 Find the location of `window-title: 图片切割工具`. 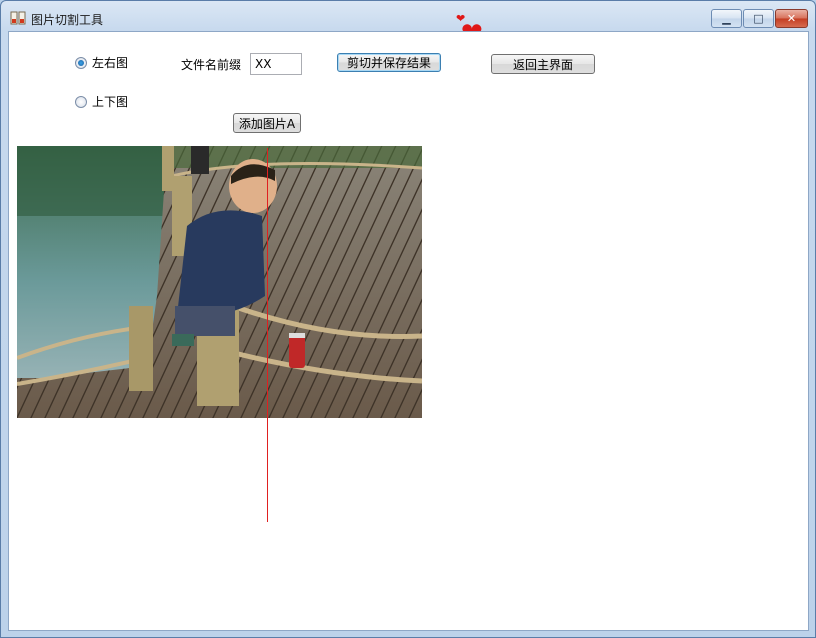

window-title: 图片切割工具 is located at coordinates (67, 20).